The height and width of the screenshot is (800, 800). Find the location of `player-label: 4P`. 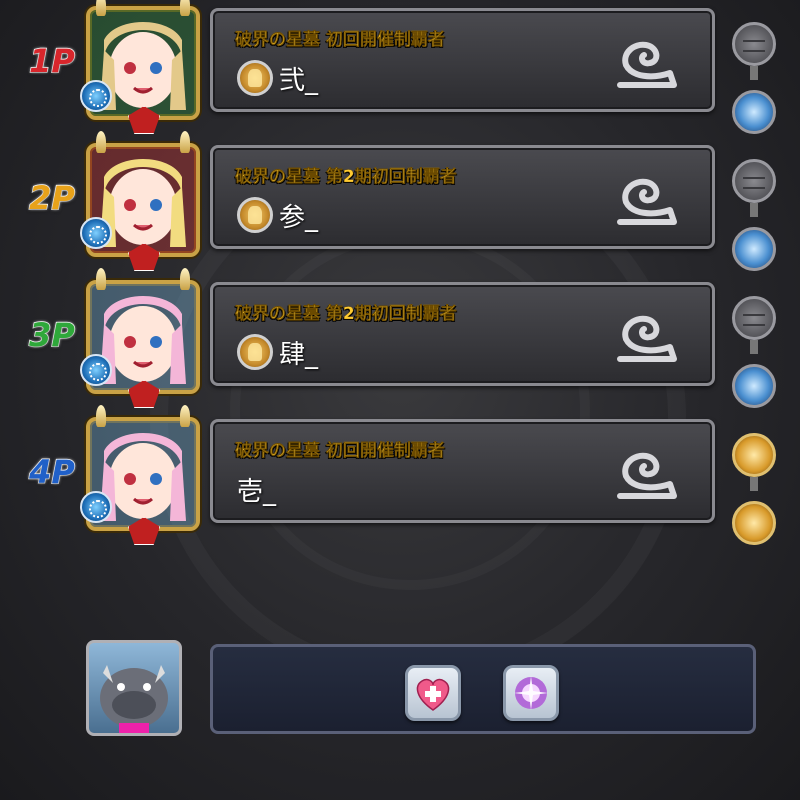

player-label: 4P is located at coordinates (51, 472).